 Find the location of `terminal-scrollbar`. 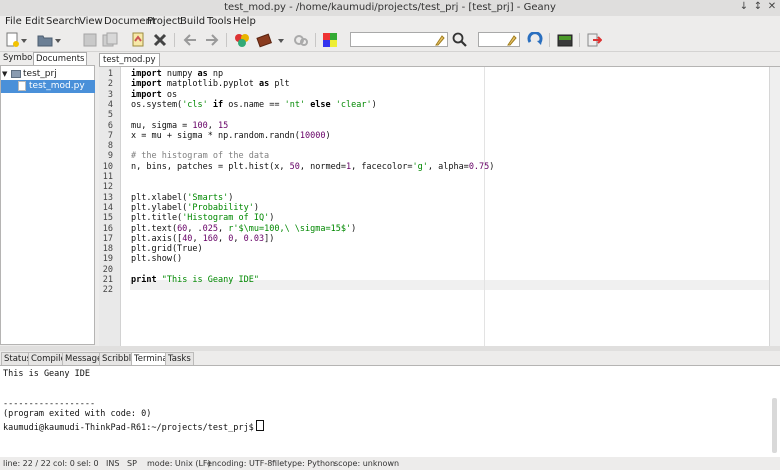

terminal-scrollbar is located at coordinates (774, 425).